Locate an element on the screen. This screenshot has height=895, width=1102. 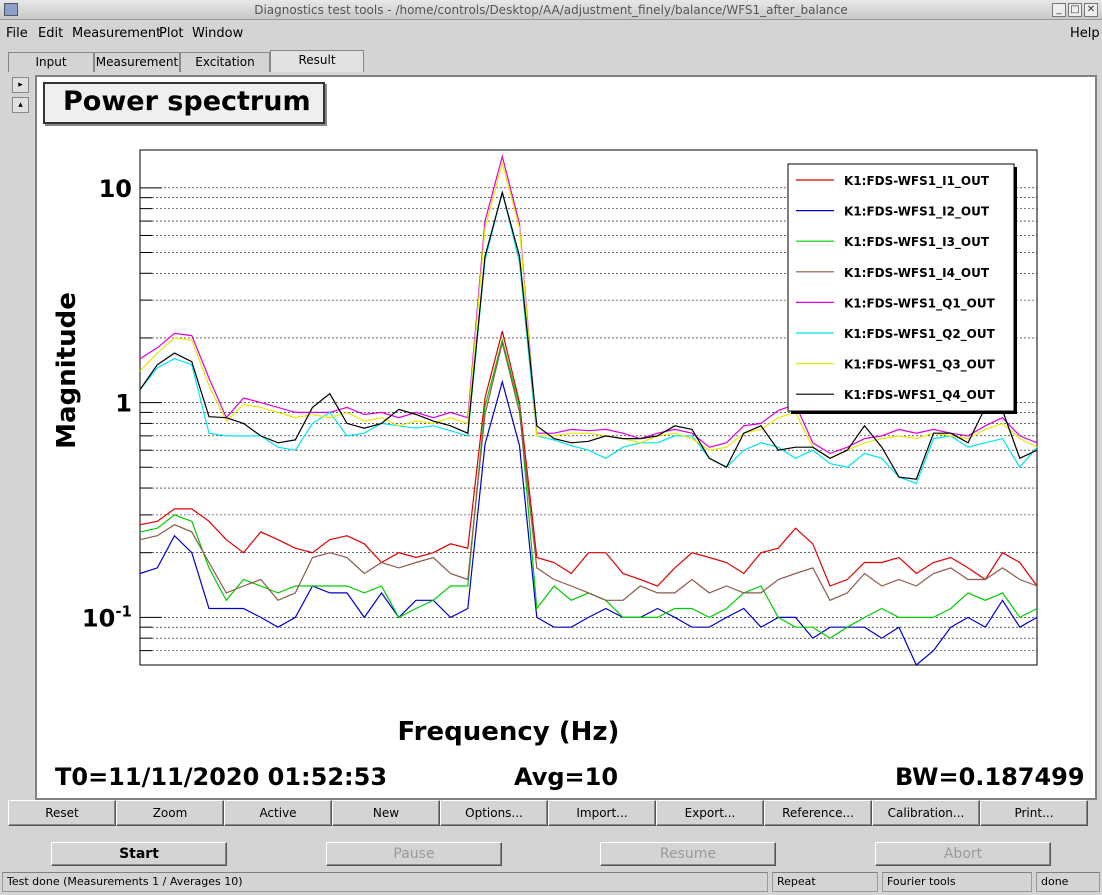
legend-entry: K1:FDS-WFS1_I4_OUT is located at coordinates (917, 273).